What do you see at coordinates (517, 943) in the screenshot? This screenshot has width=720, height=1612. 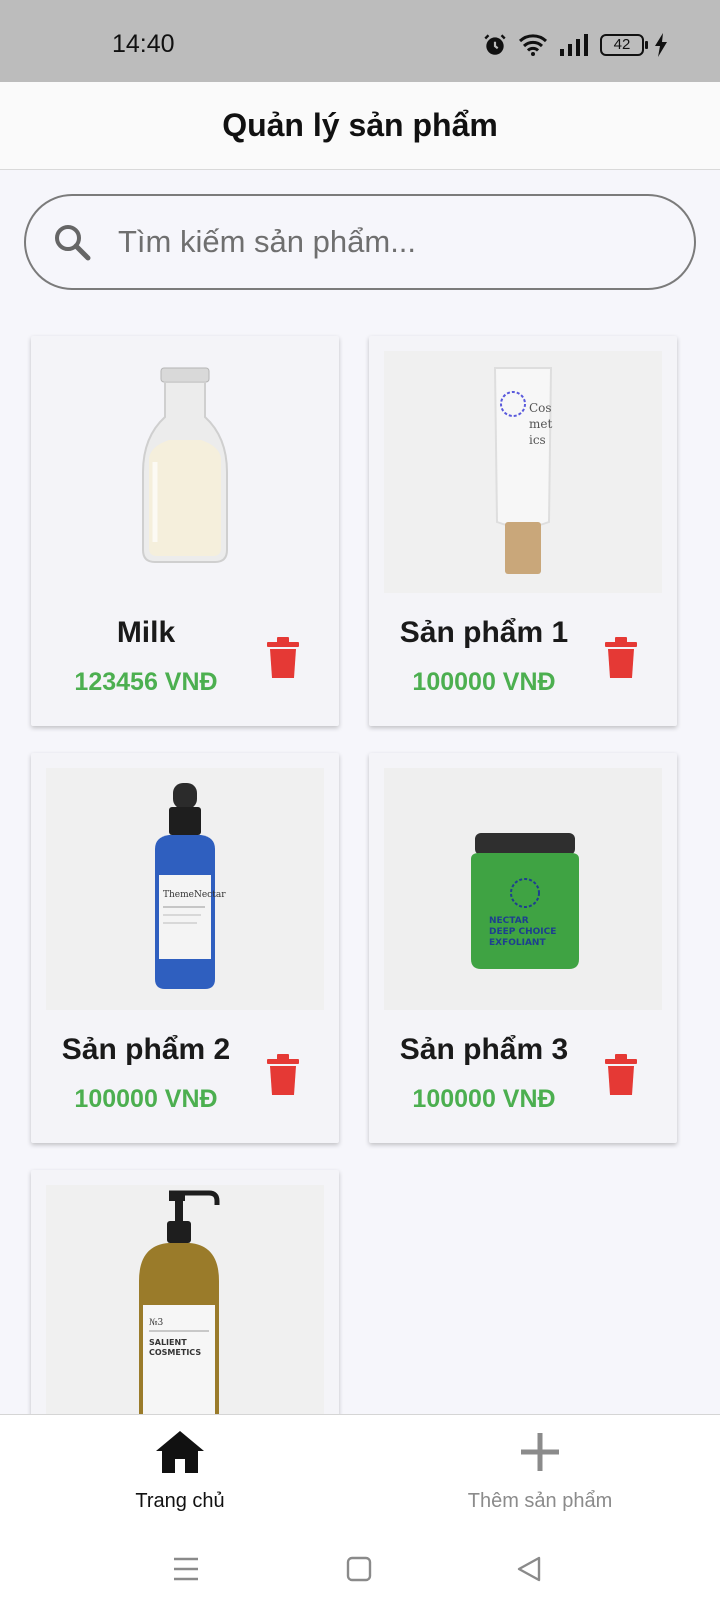 I see `svg-text: EXFOLIANT` at bounding box center [517, 943].